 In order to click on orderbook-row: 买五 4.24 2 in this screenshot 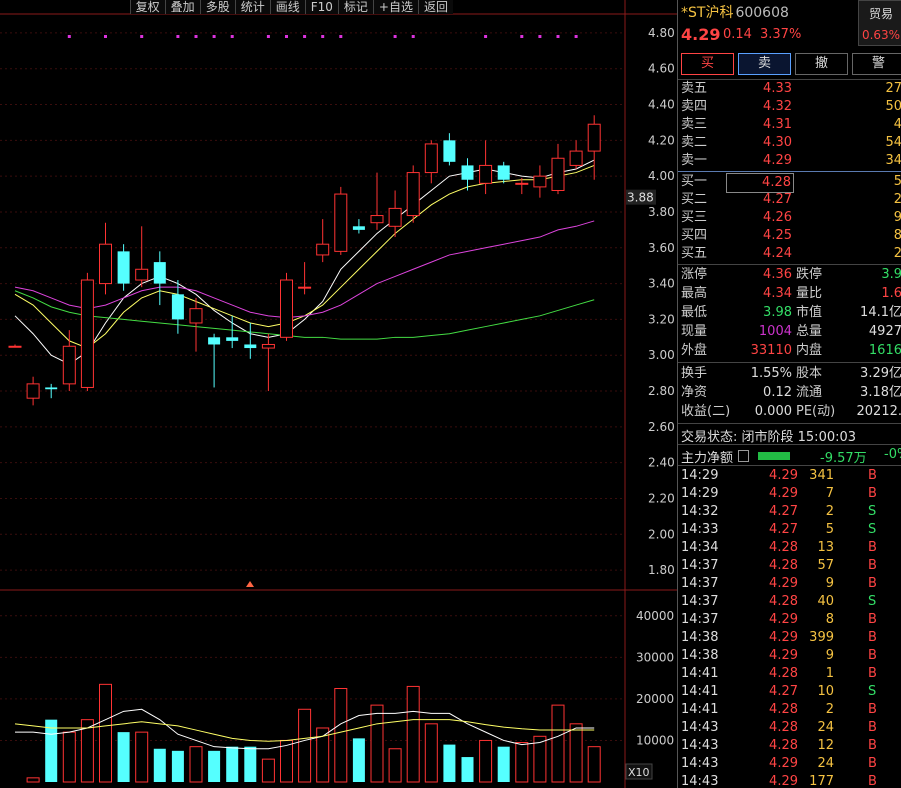, I will do `click(789, 254)`.